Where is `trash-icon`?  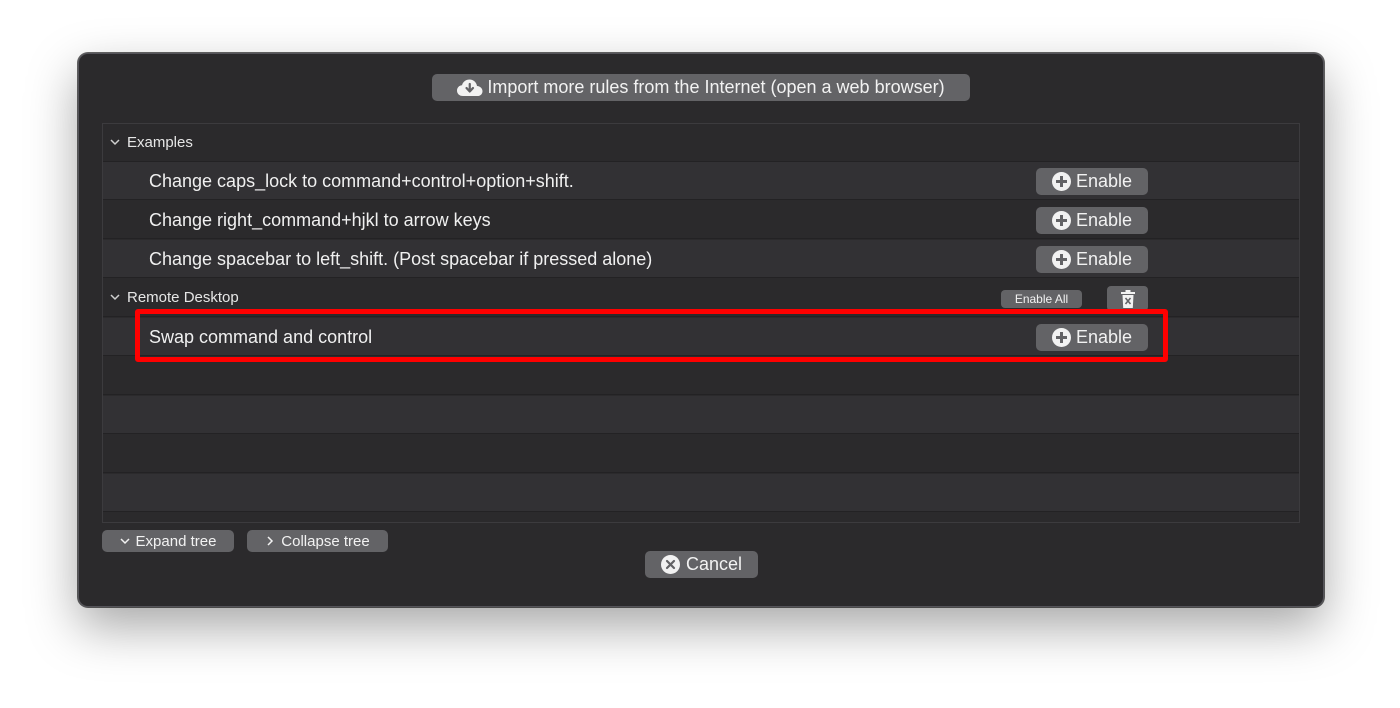 trash-icon is located at coordinates (1127, 298).